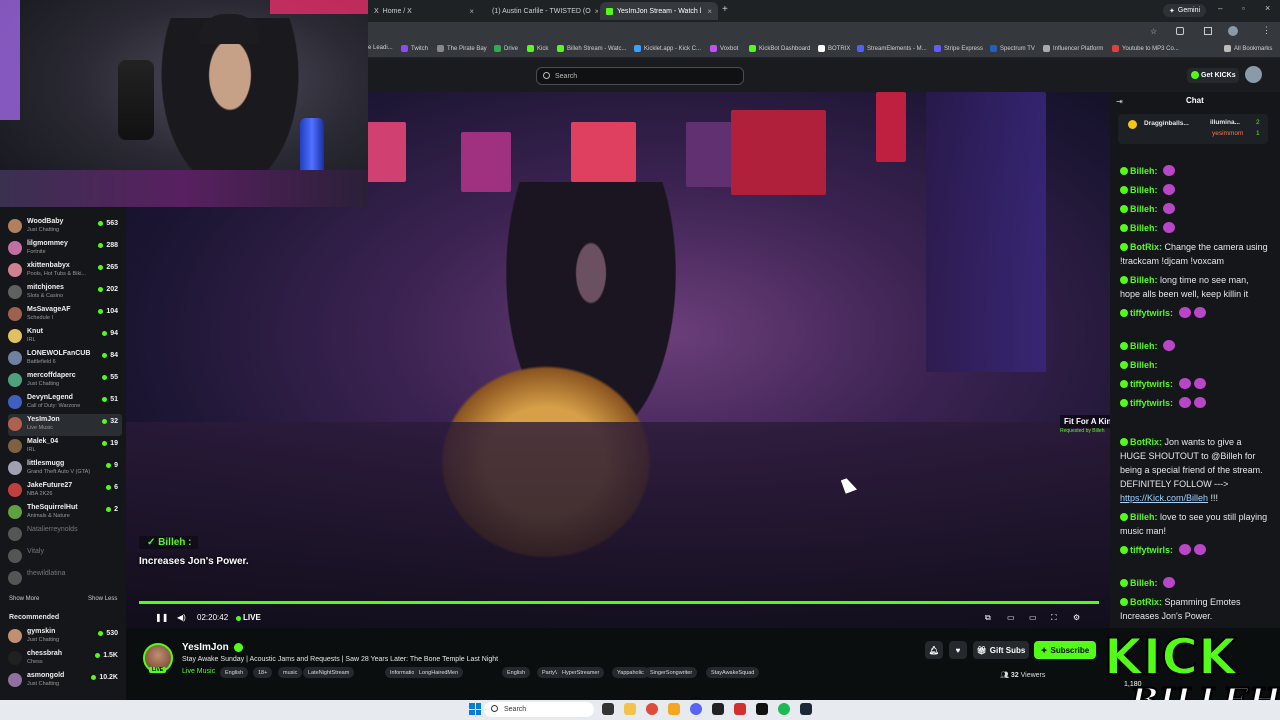 The image size is (1280, 720). I want to click on bookmark-botrix: BOTRIX, so click(834, 48).